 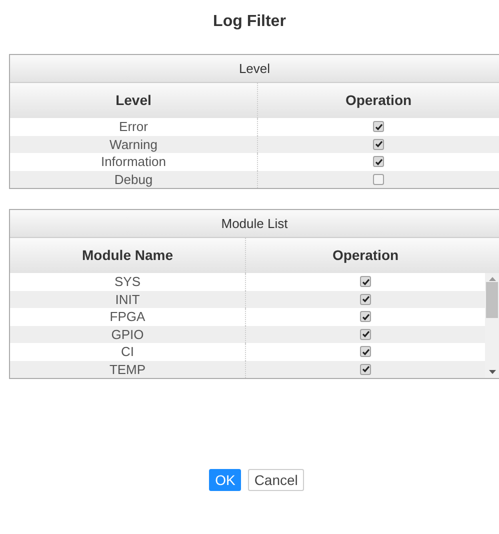 I want to click on table-cell: TEMP, so click(x=128, y=369).